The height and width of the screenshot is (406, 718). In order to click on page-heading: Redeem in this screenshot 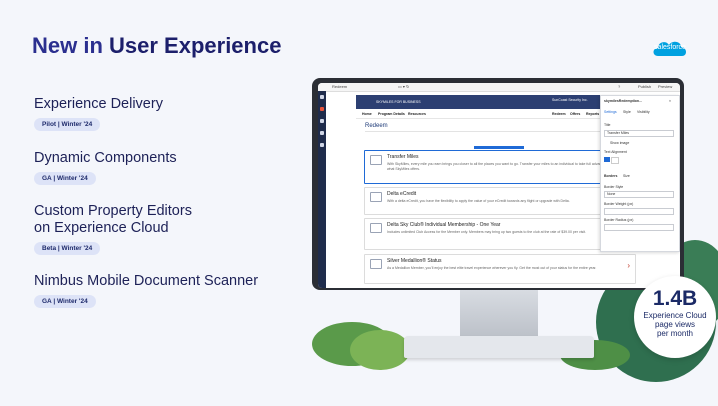, I will do `click(376, 126)`.